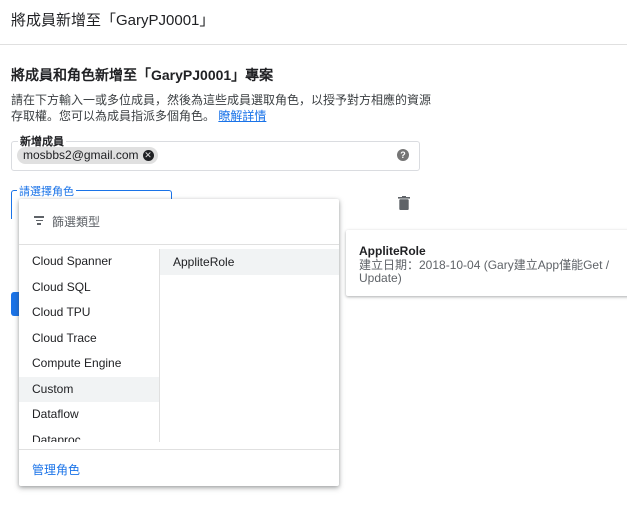 This screenshot has width=627, height=509. Describe the element at coordinates (81, 155) in the screenshot. I see `member-chip-email: mosbbs2@gmail.com` at that location.